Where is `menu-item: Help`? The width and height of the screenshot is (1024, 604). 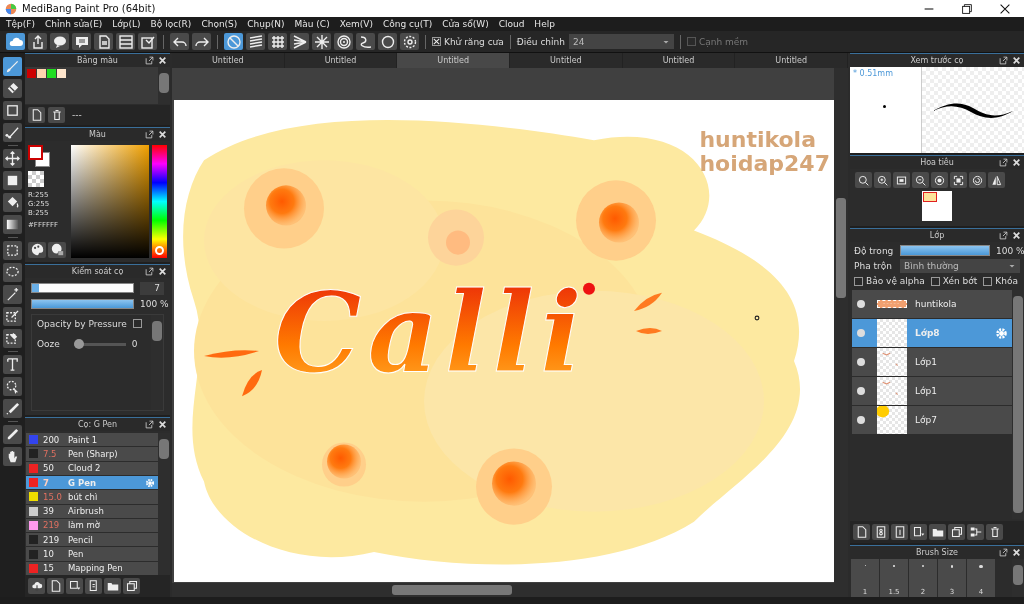 menu-item: Help is located at coordinates (544, 24).